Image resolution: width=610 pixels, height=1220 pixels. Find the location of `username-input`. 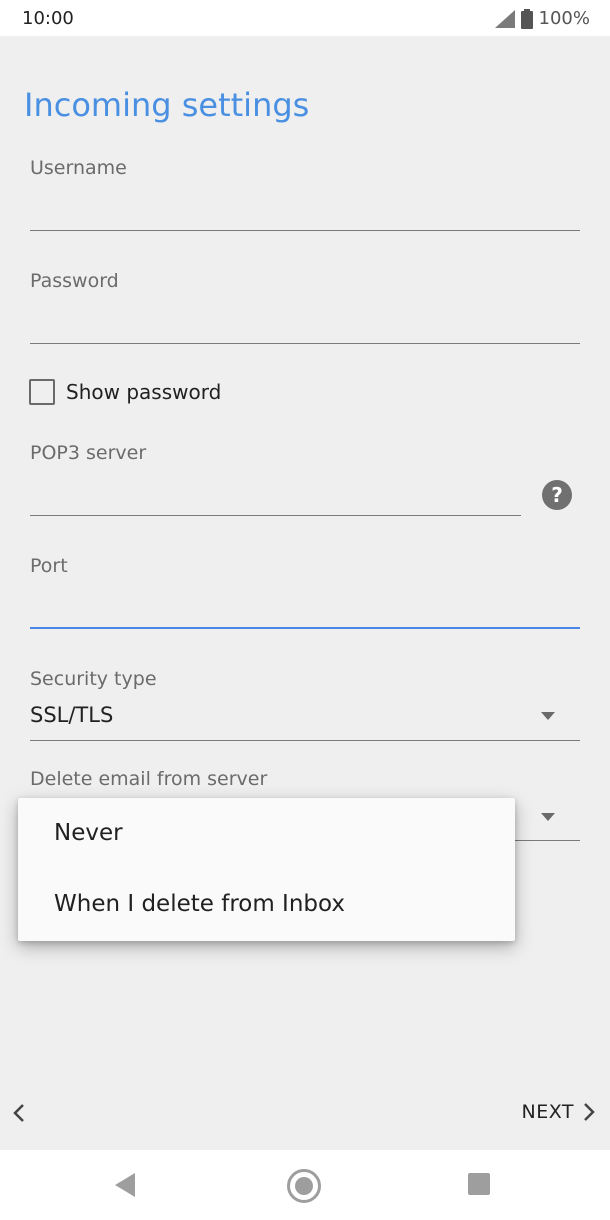

username-input is located at coordinates (305, 208).